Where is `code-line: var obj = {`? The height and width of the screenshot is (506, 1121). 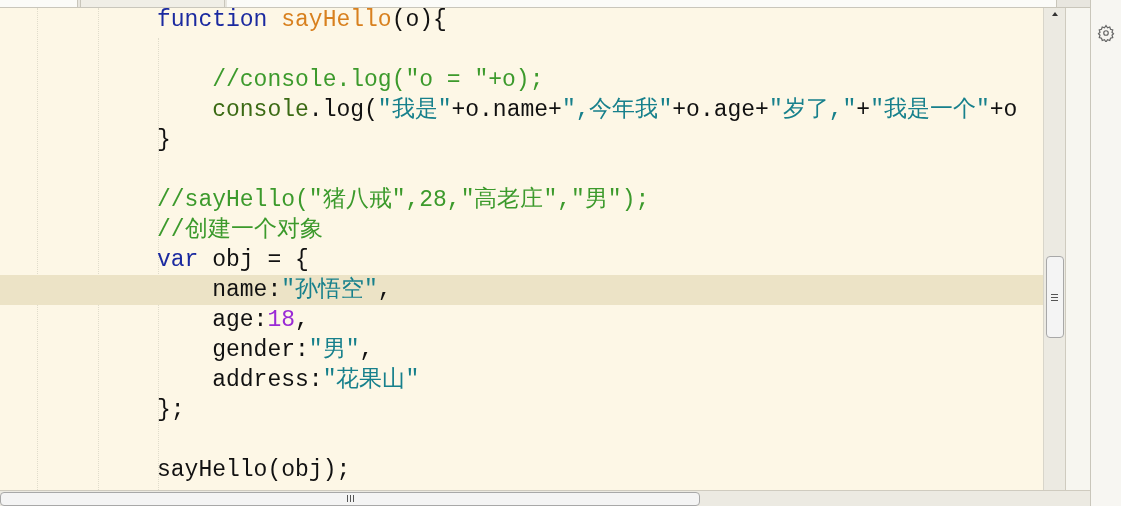 code-line: var obj = { is located at coordinates (233, 260).